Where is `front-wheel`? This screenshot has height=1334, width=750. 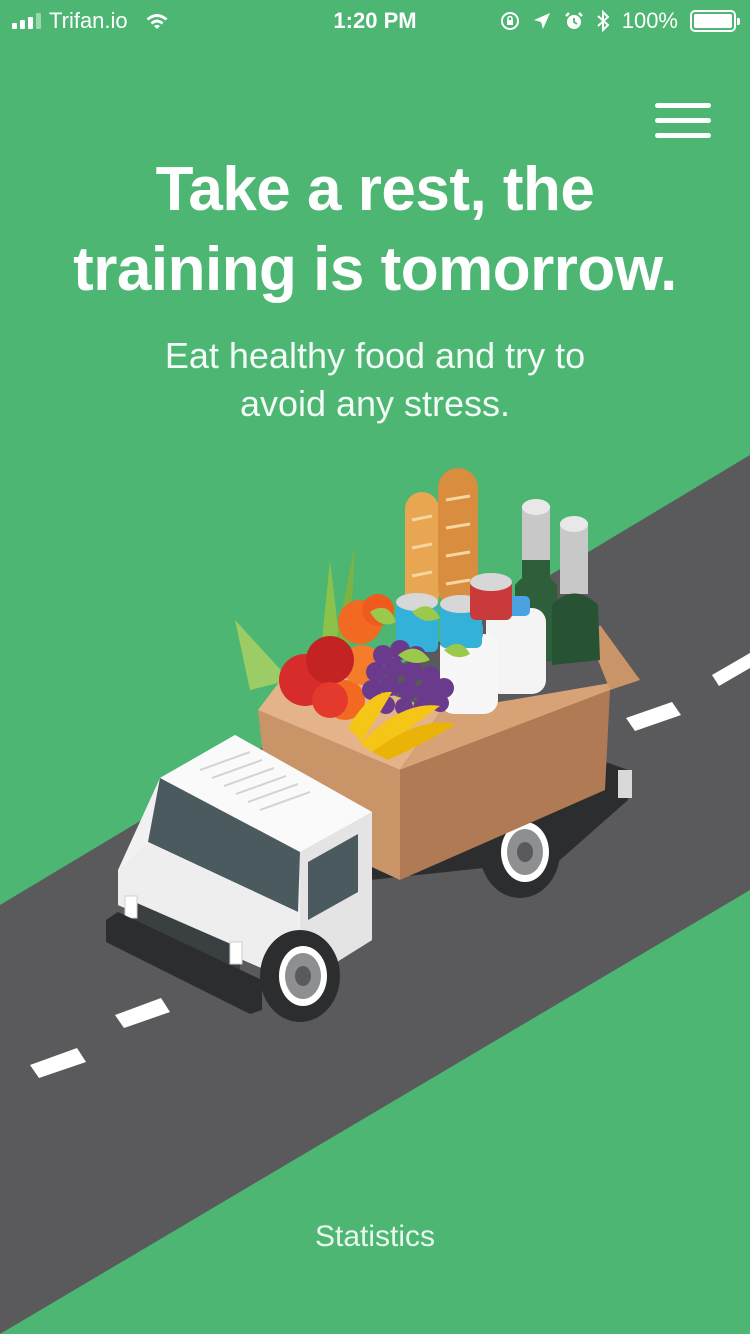
front-wheel is located at coordinates (300, 976).